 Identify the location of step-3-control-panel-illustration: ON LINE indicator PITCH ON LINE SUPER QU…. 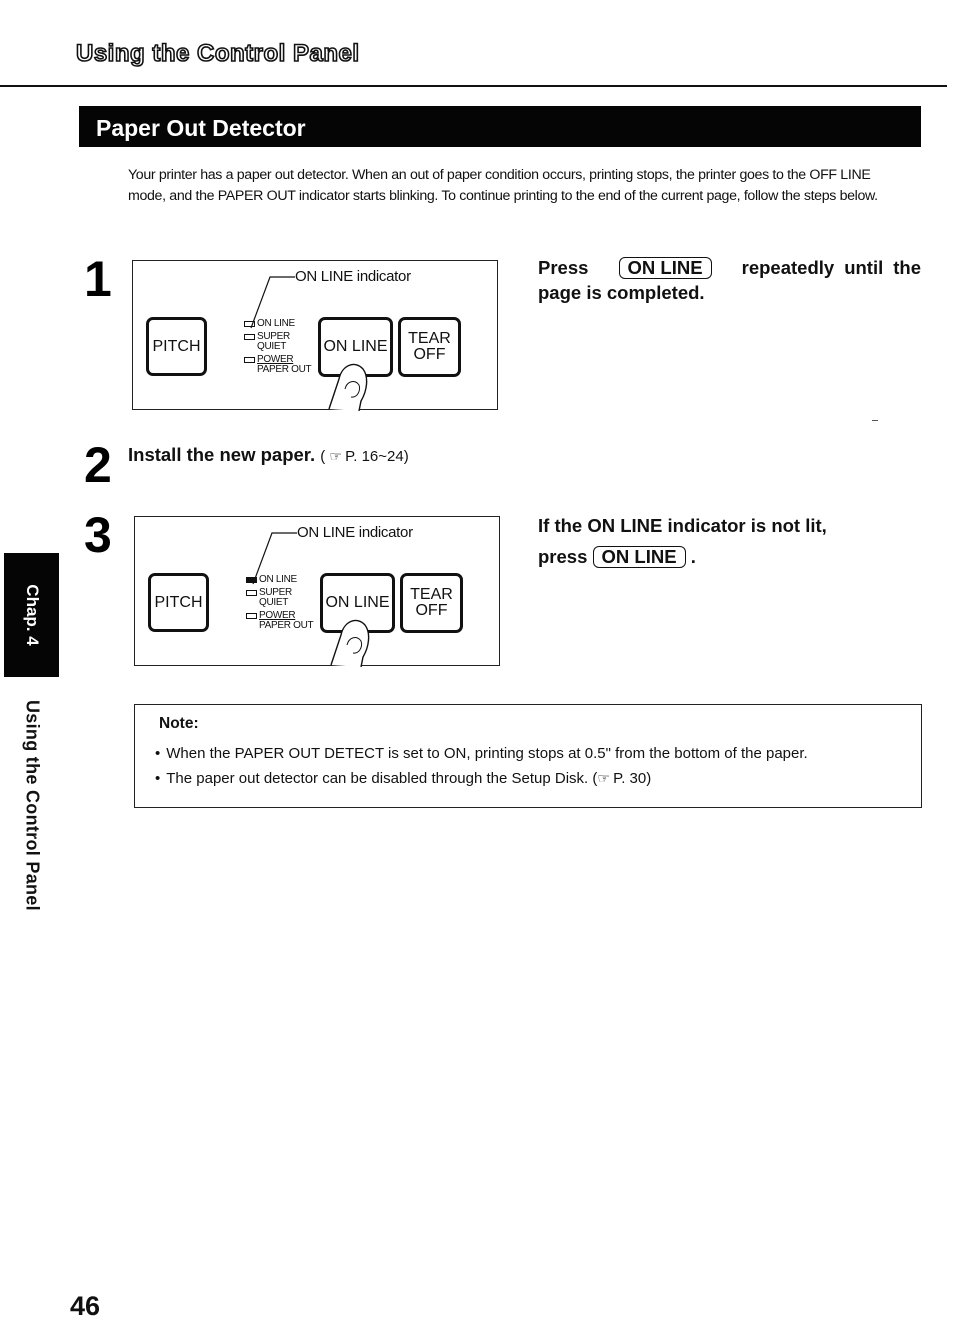
(317, 591).